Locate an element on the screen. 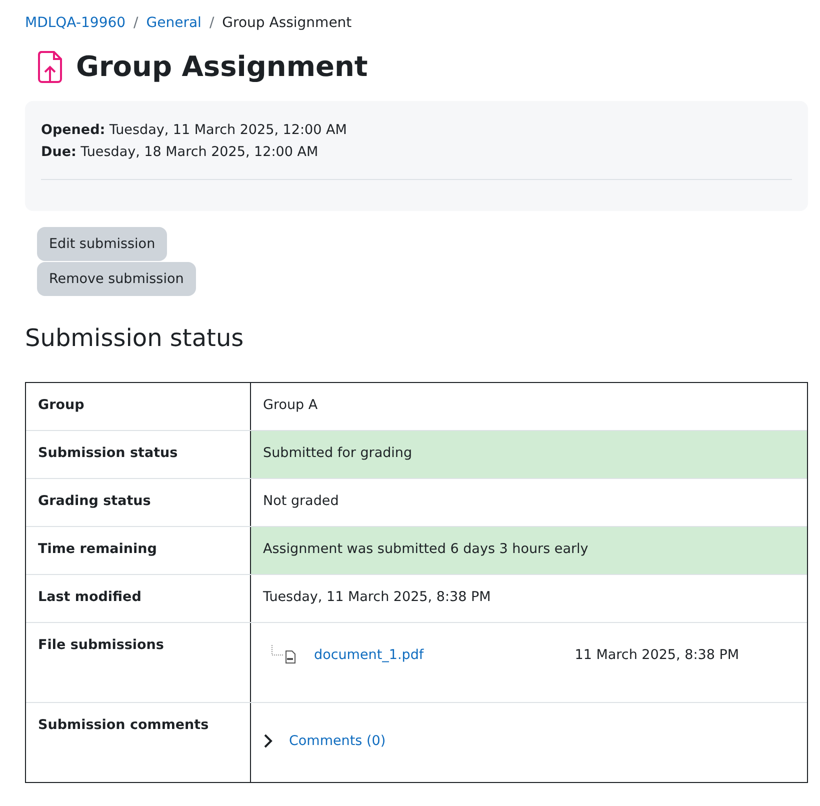  table-cell: Assignment was submitted 6 days 3 hours early is located at coordinates (425, 549).